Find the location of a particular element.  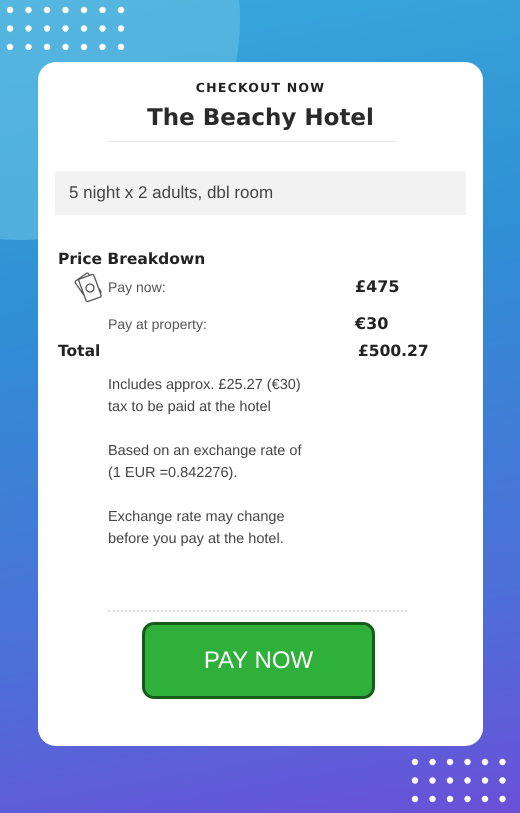

hotel-title: The Beachy Hotel is located at coordinates (260, 118).